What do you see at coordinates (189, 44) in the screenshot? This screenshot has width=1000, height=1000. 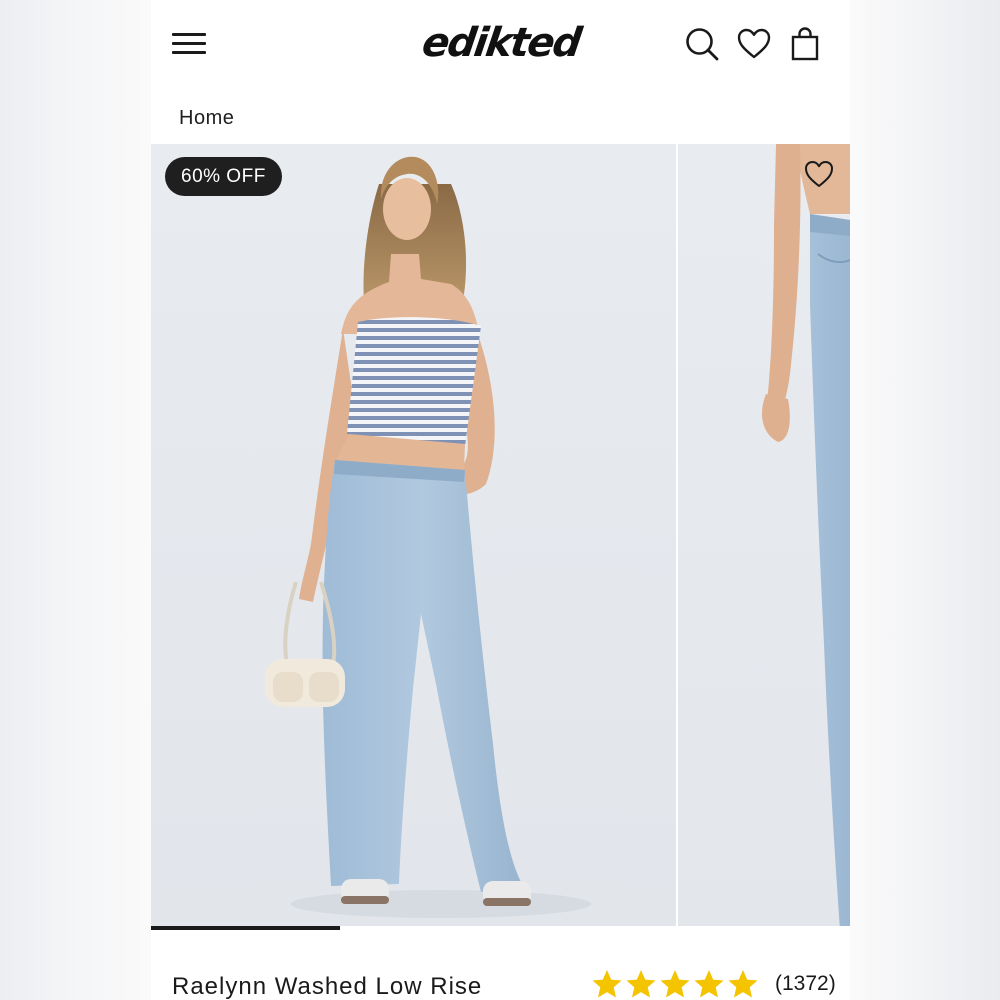 I see `hamburger-menu-icon` at bounding box center [189, 44].